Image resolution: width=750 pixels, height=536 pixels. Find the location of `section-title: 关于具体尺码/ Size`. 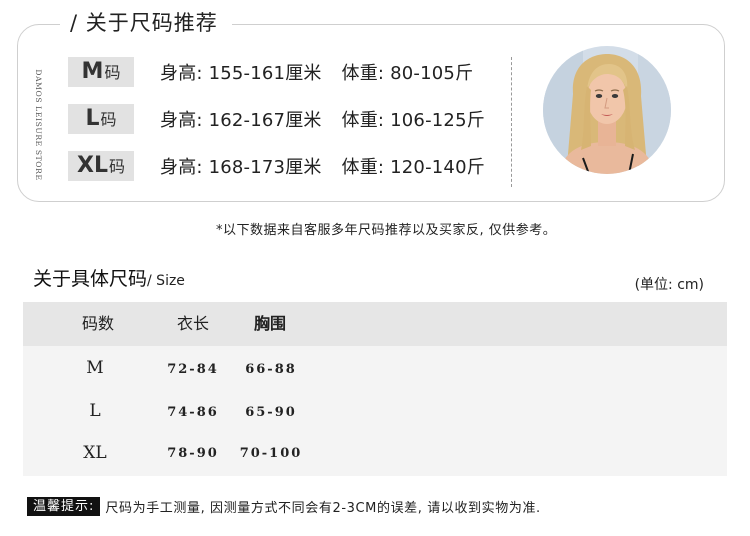

section-title: 关于具体尺码/ Size is located at coordinates (109, 277).